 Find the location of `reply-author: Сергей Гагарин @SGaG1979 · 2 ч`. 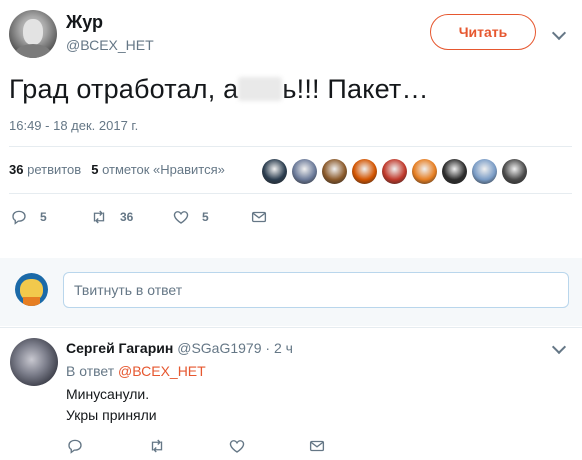

reply-author: Сергей Гагарин @SGaG1979 · 2 ч is located at coordinates (179, 348).